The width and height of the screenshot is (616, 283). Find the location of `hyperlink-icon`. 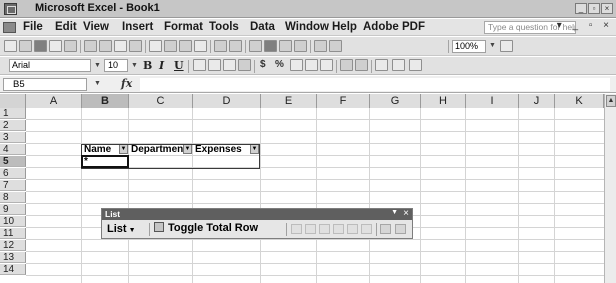

hyperlink-icon is located at coordinates (255, 46).